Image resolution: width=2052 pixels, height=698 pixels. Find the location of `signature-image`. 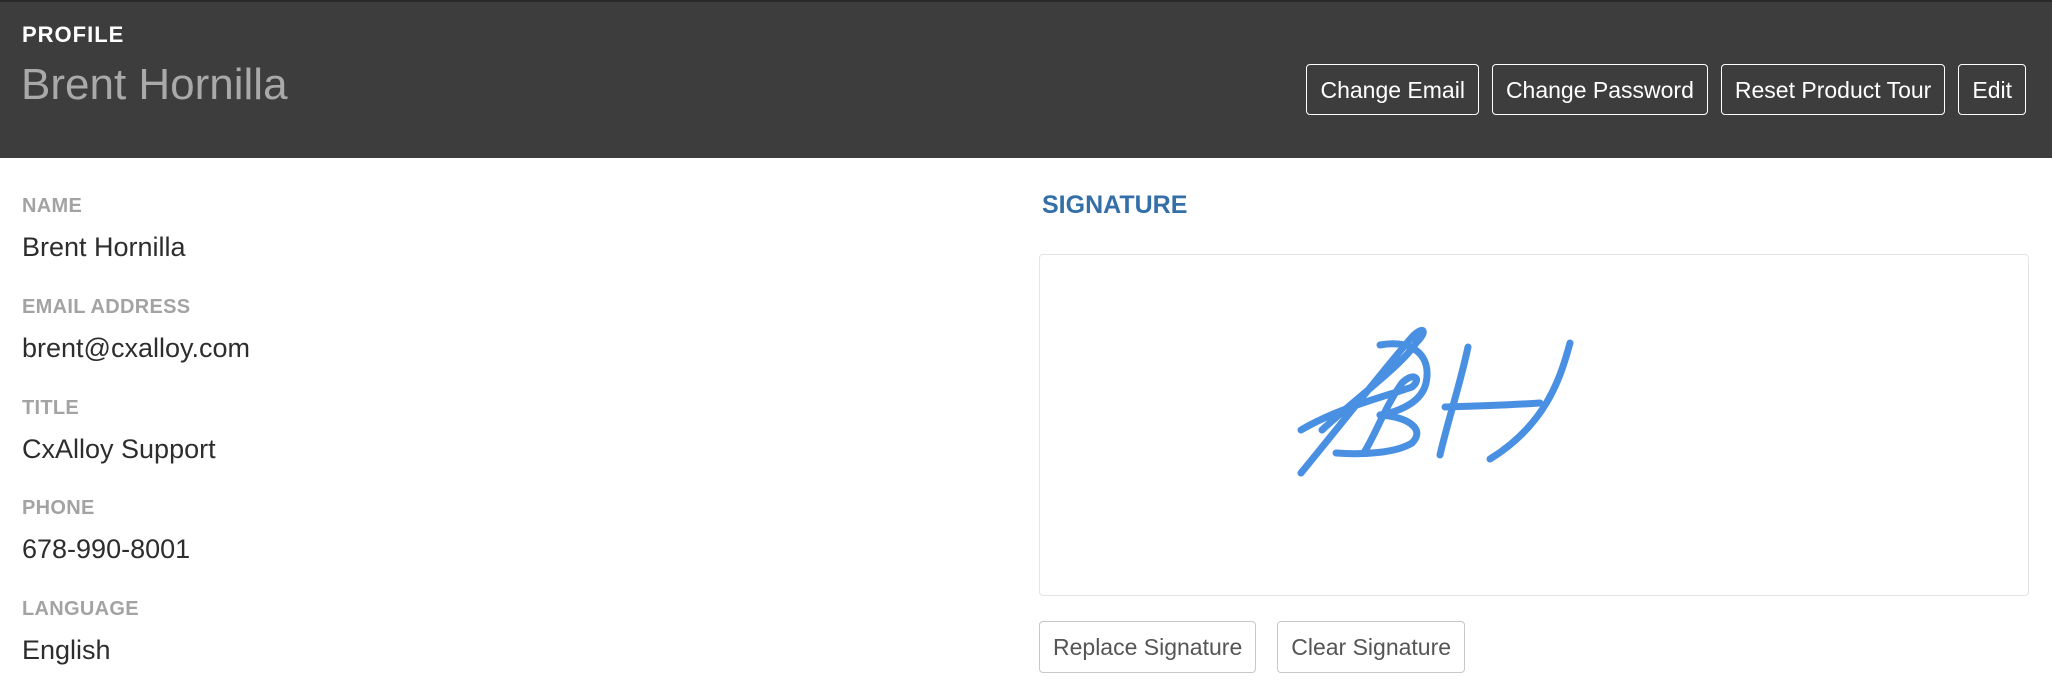

signature-image is located at coordinates (1435, 401).